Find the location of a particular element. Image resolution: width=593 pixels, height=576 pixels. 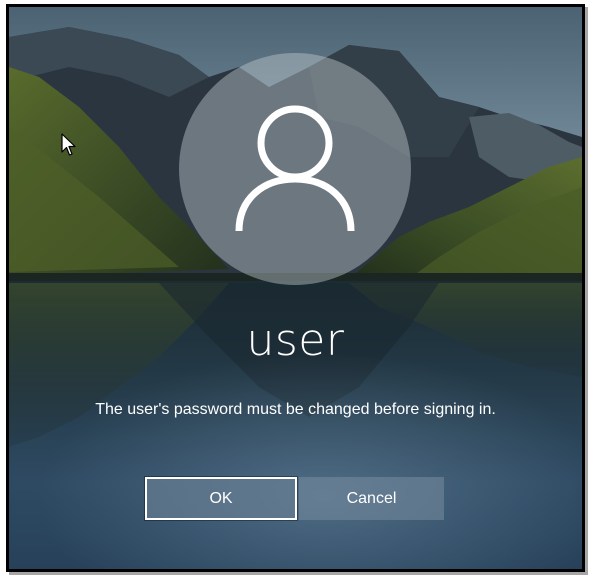

ok-button: OK is located at coordinates (221, 498).